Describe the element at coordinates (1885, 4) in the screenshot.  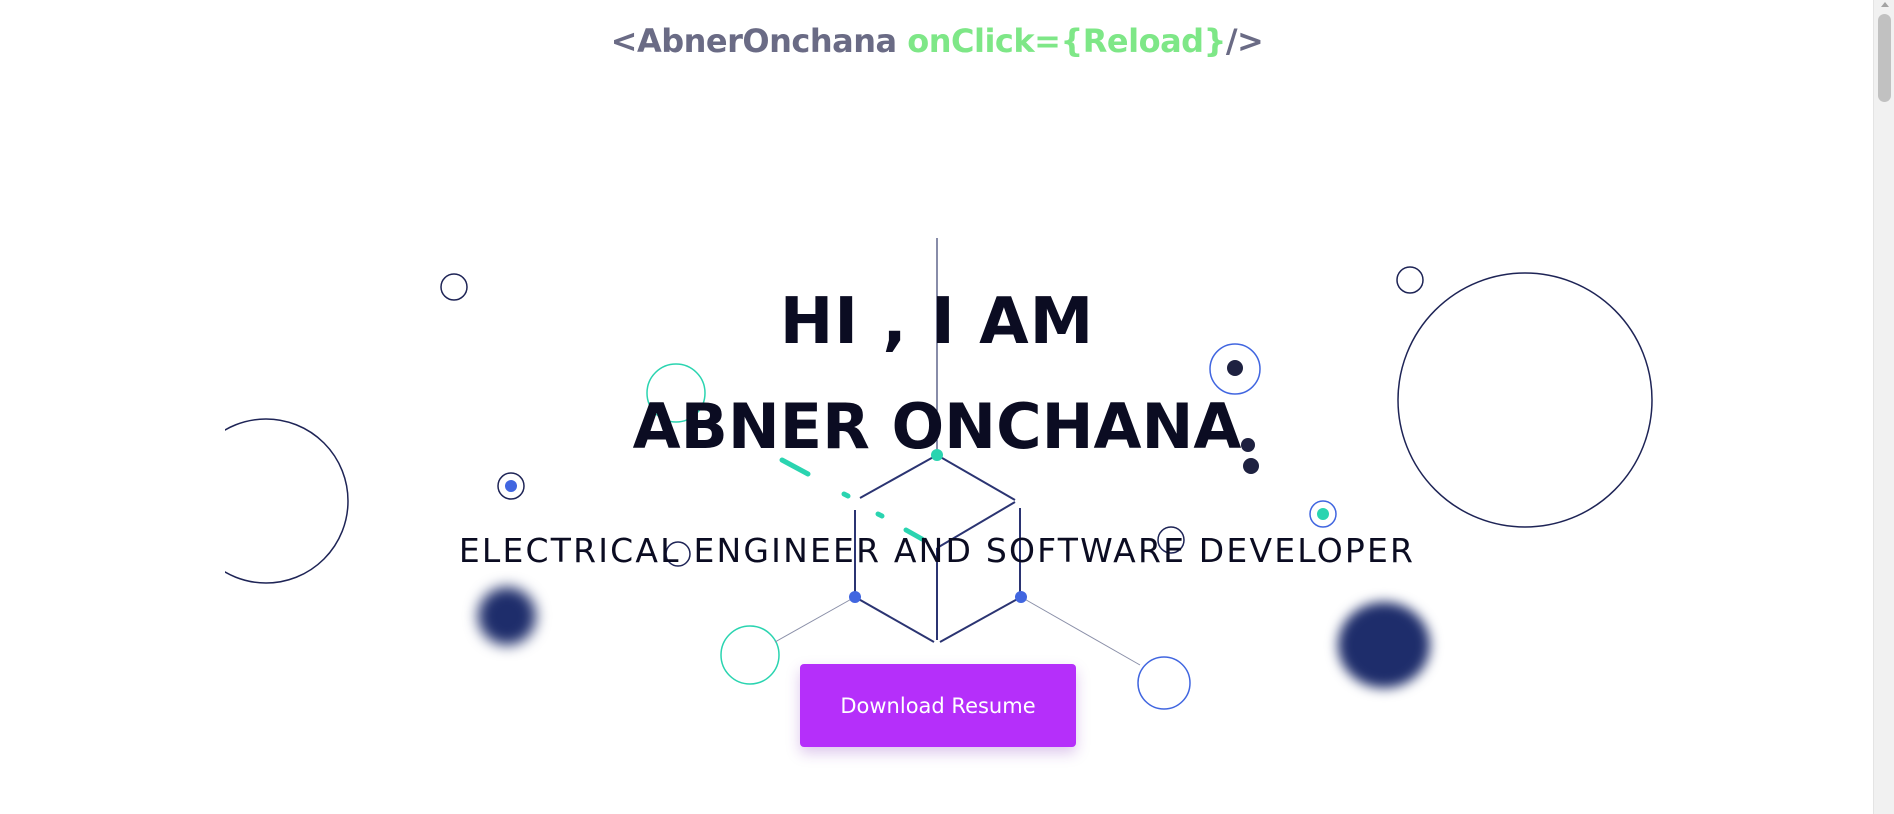
I see `chevron-up-icon` at that location.